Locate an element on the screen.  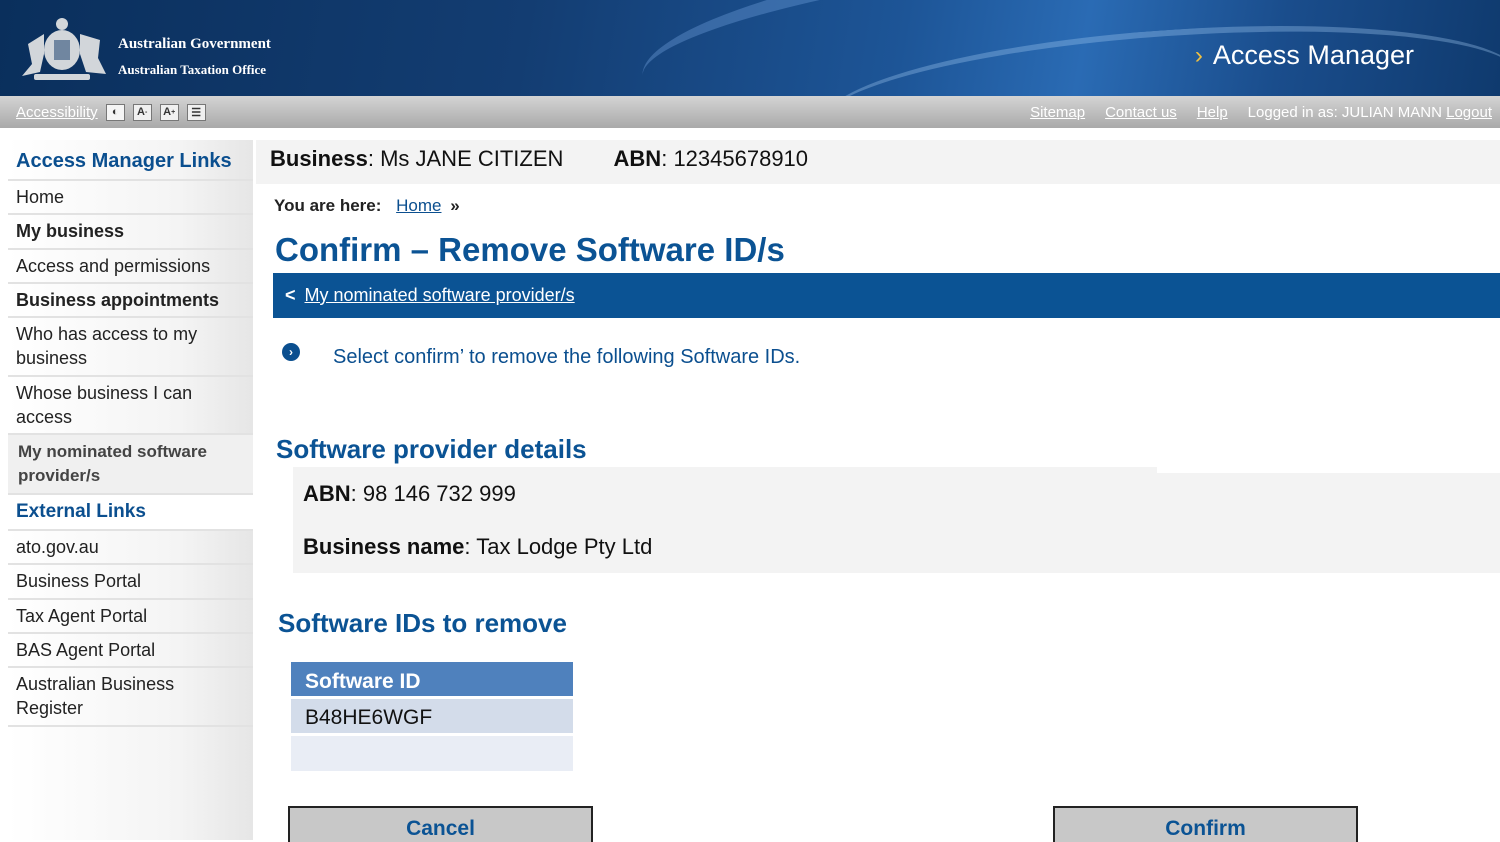
logout-link: Logout is located at coordinates (1469, 112).